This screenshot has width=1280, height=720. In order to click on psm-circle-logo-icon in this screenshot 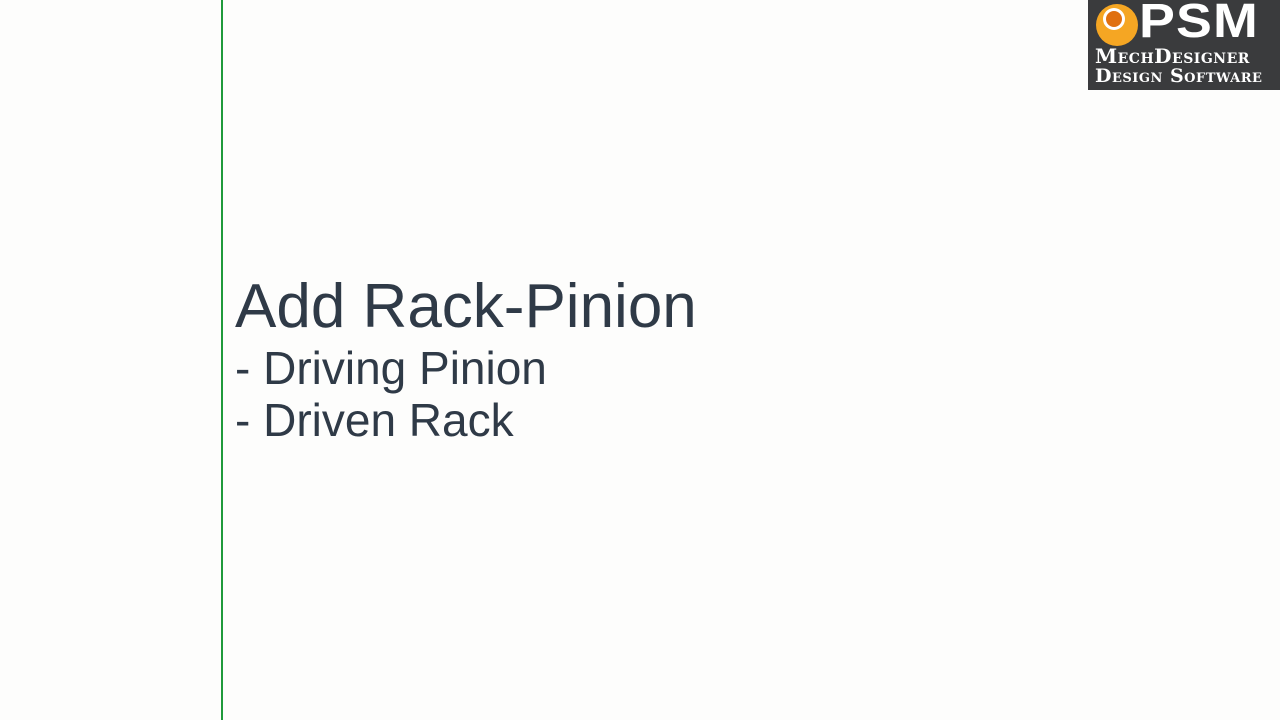, I will do `click(1117, 25)`.